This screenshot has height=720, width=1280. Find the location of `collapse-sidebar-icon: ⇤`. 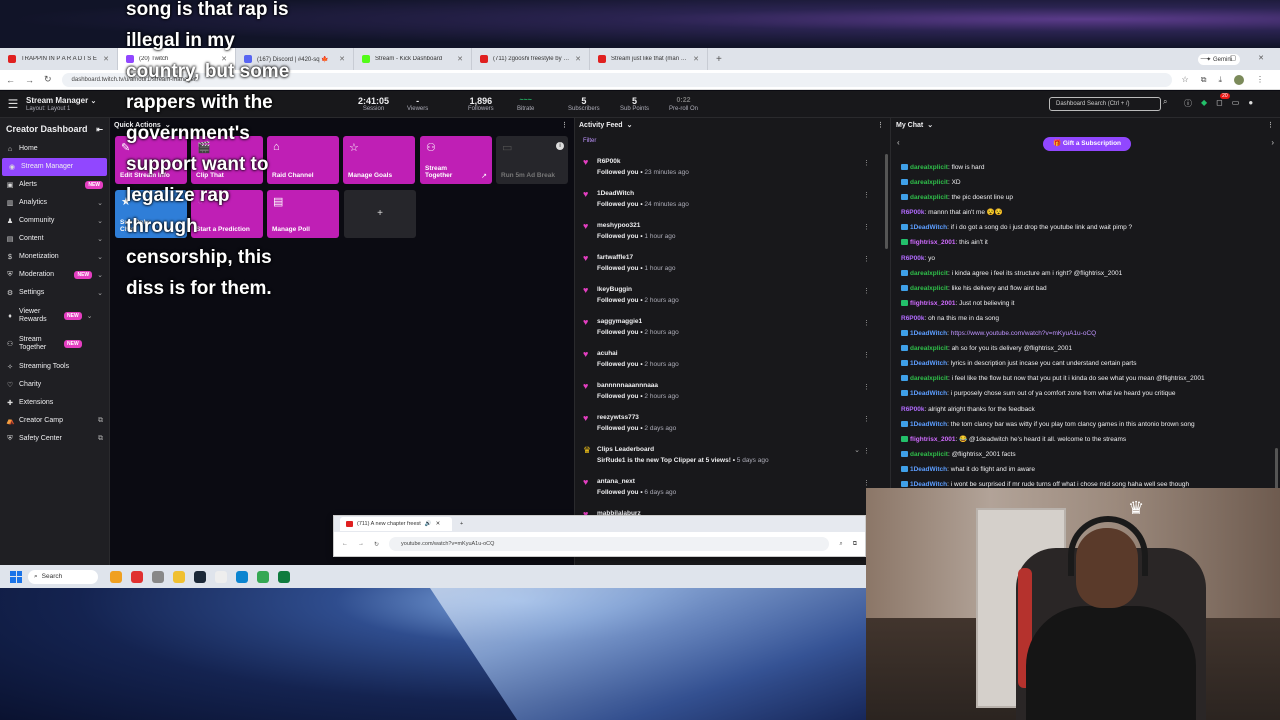

collapse-sidebar-icon: ⇤ is located at coordinates (99, 129).